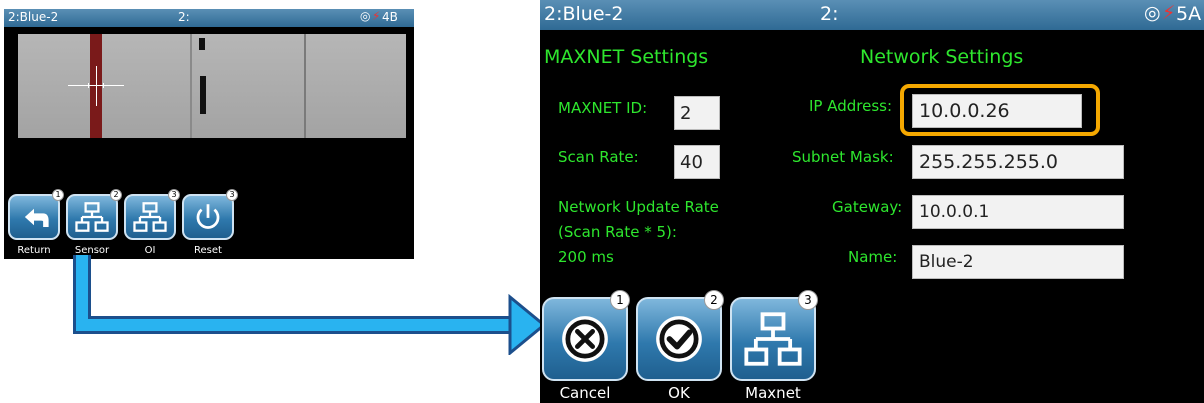 This screenshot has width=1204, height=403. What do you see at coordinates (773, 393) in the screenshot?
I see `maxnet-label: Maxnet` at bounding box center [773, 393].